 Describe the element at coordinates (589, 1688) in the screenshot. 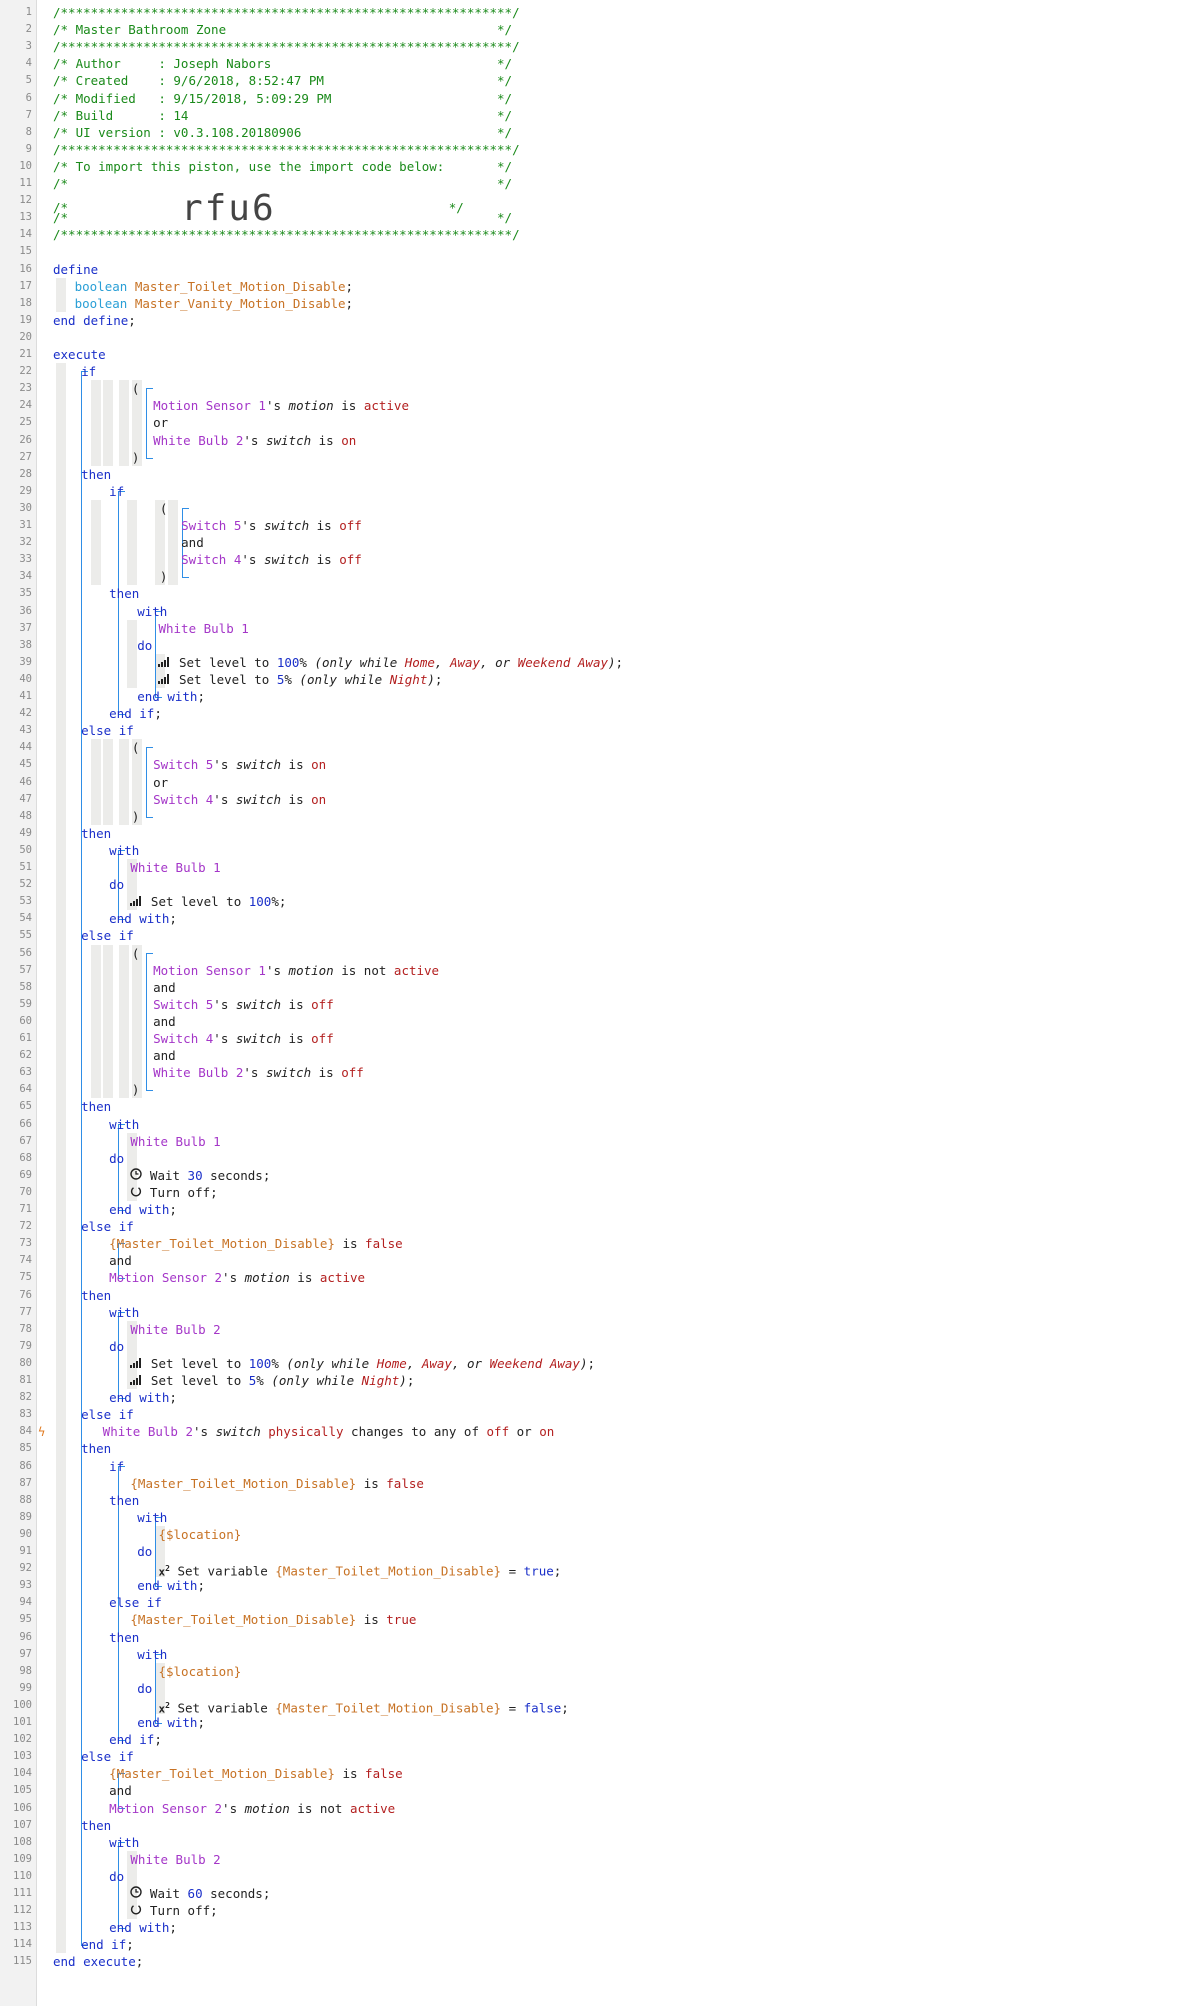

I see `code-line: 99 do` at that location.